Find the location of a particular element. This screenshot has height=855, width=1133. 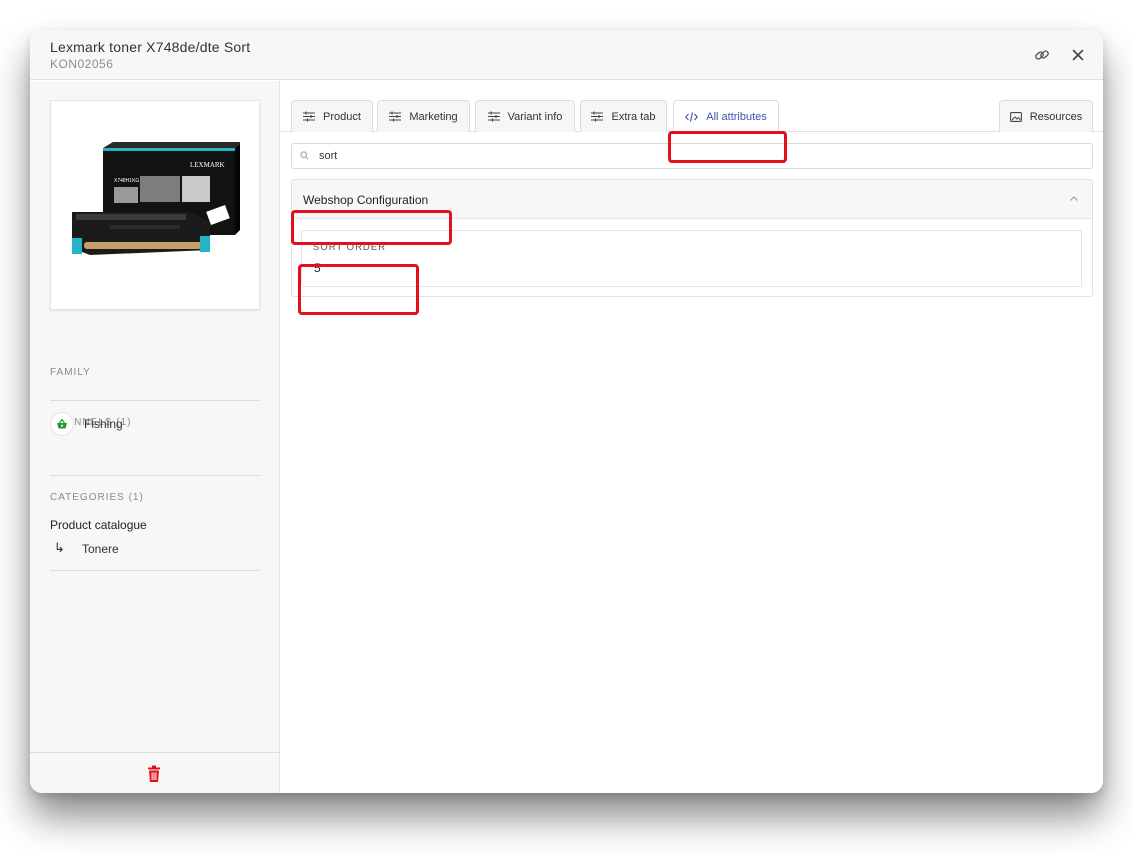

sidebar-footer is located at coordinates (155, 772).